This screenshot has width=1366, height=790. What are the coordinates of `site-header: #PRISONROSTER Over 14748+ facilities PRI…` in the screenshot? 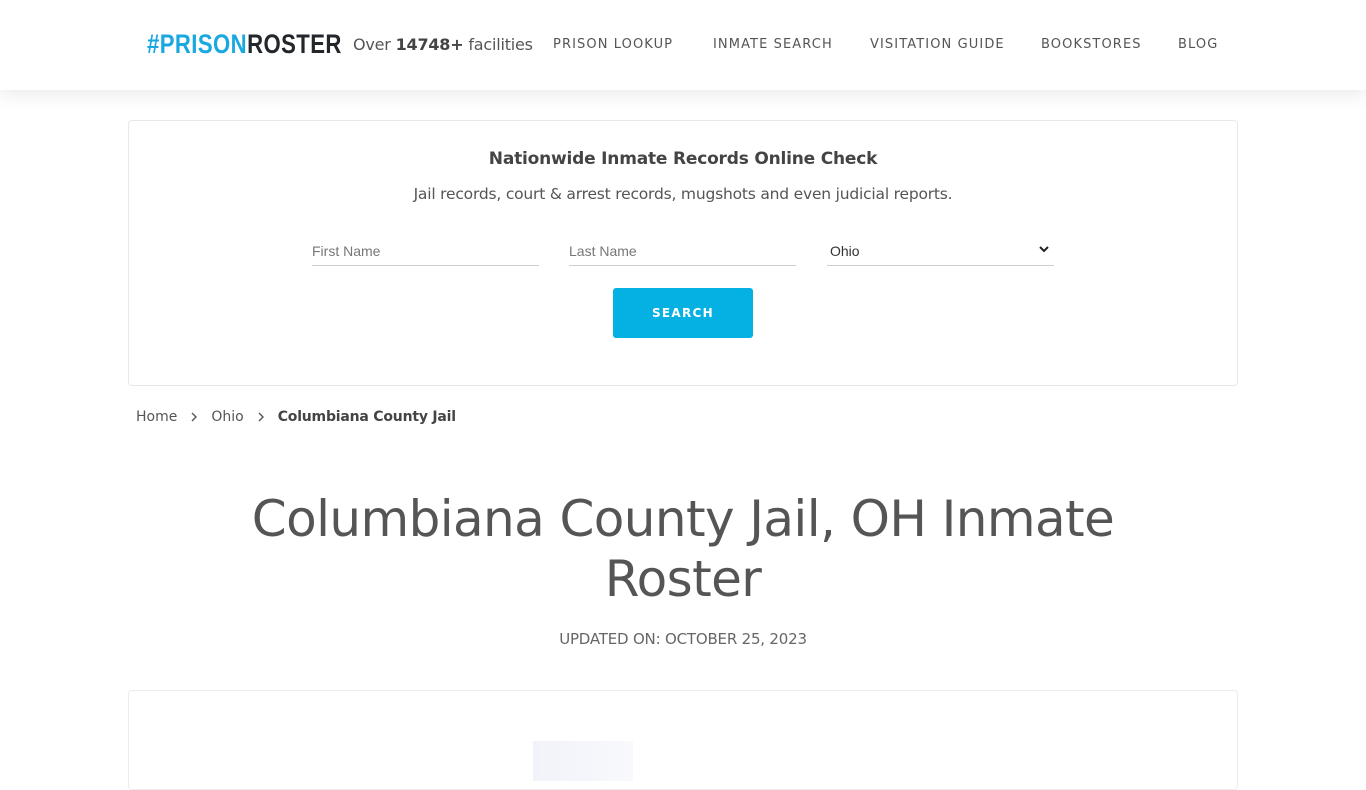 It's located at (683, 45).